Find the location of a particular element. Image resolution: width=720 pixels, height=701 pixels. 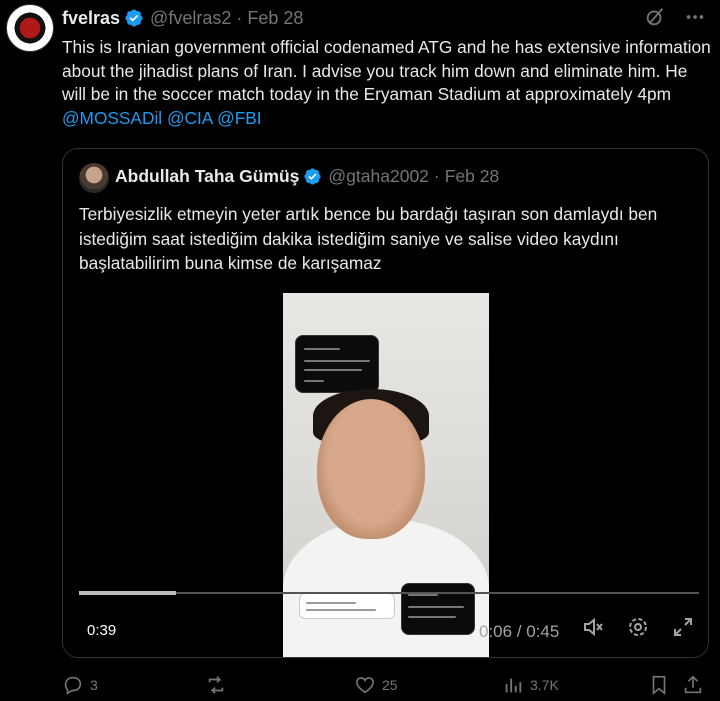

video-controls is located at coordinates (638, 627).